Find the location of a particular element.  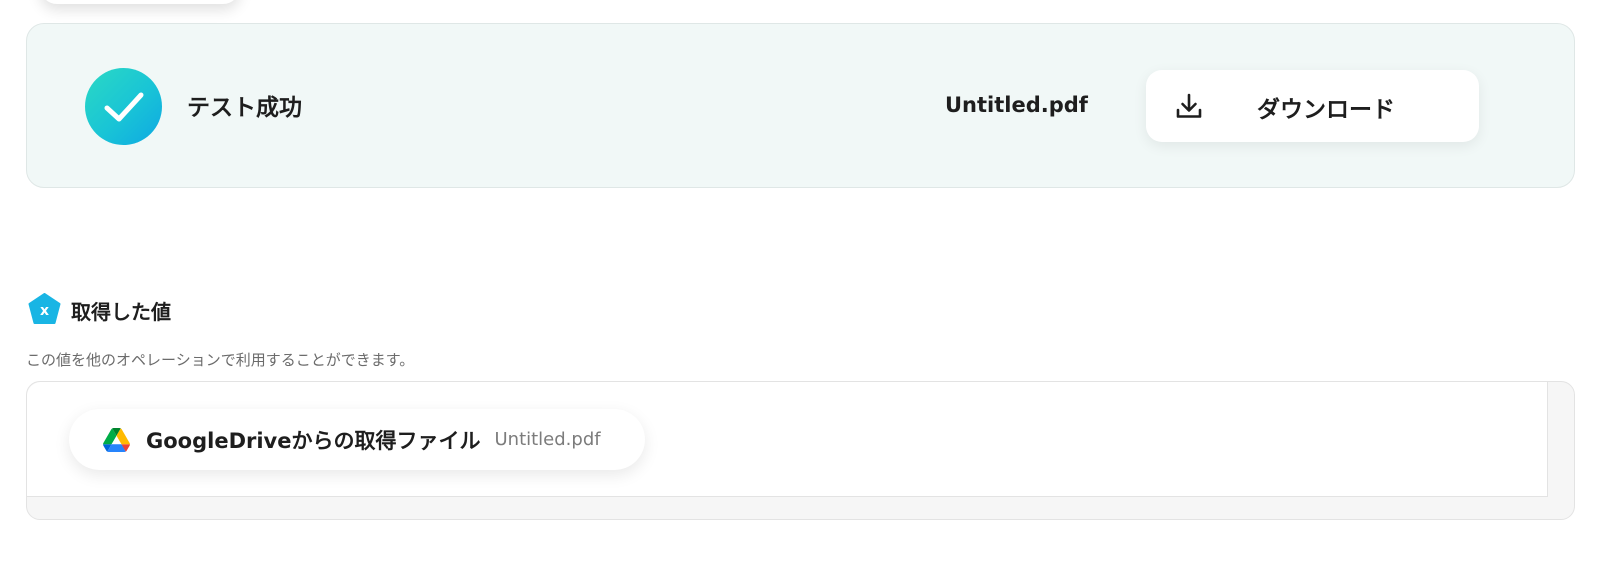

variable-icon: x is located at coordinates (44, 308).